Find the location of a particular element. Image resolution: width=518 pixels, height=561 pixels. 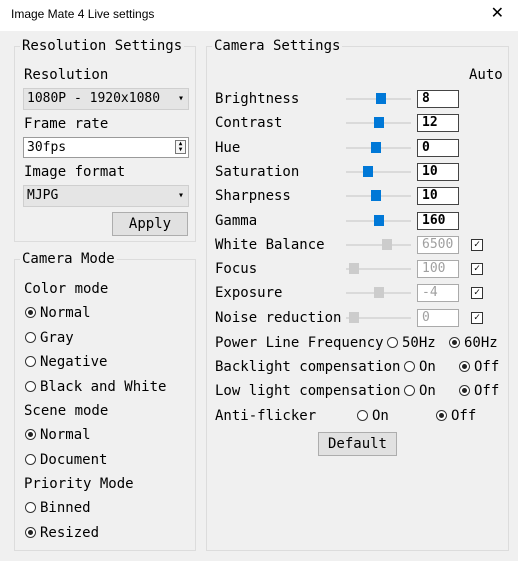

resolution-select: 1080P - 1920x1080 ▾ is located at coordinates (106, 99).